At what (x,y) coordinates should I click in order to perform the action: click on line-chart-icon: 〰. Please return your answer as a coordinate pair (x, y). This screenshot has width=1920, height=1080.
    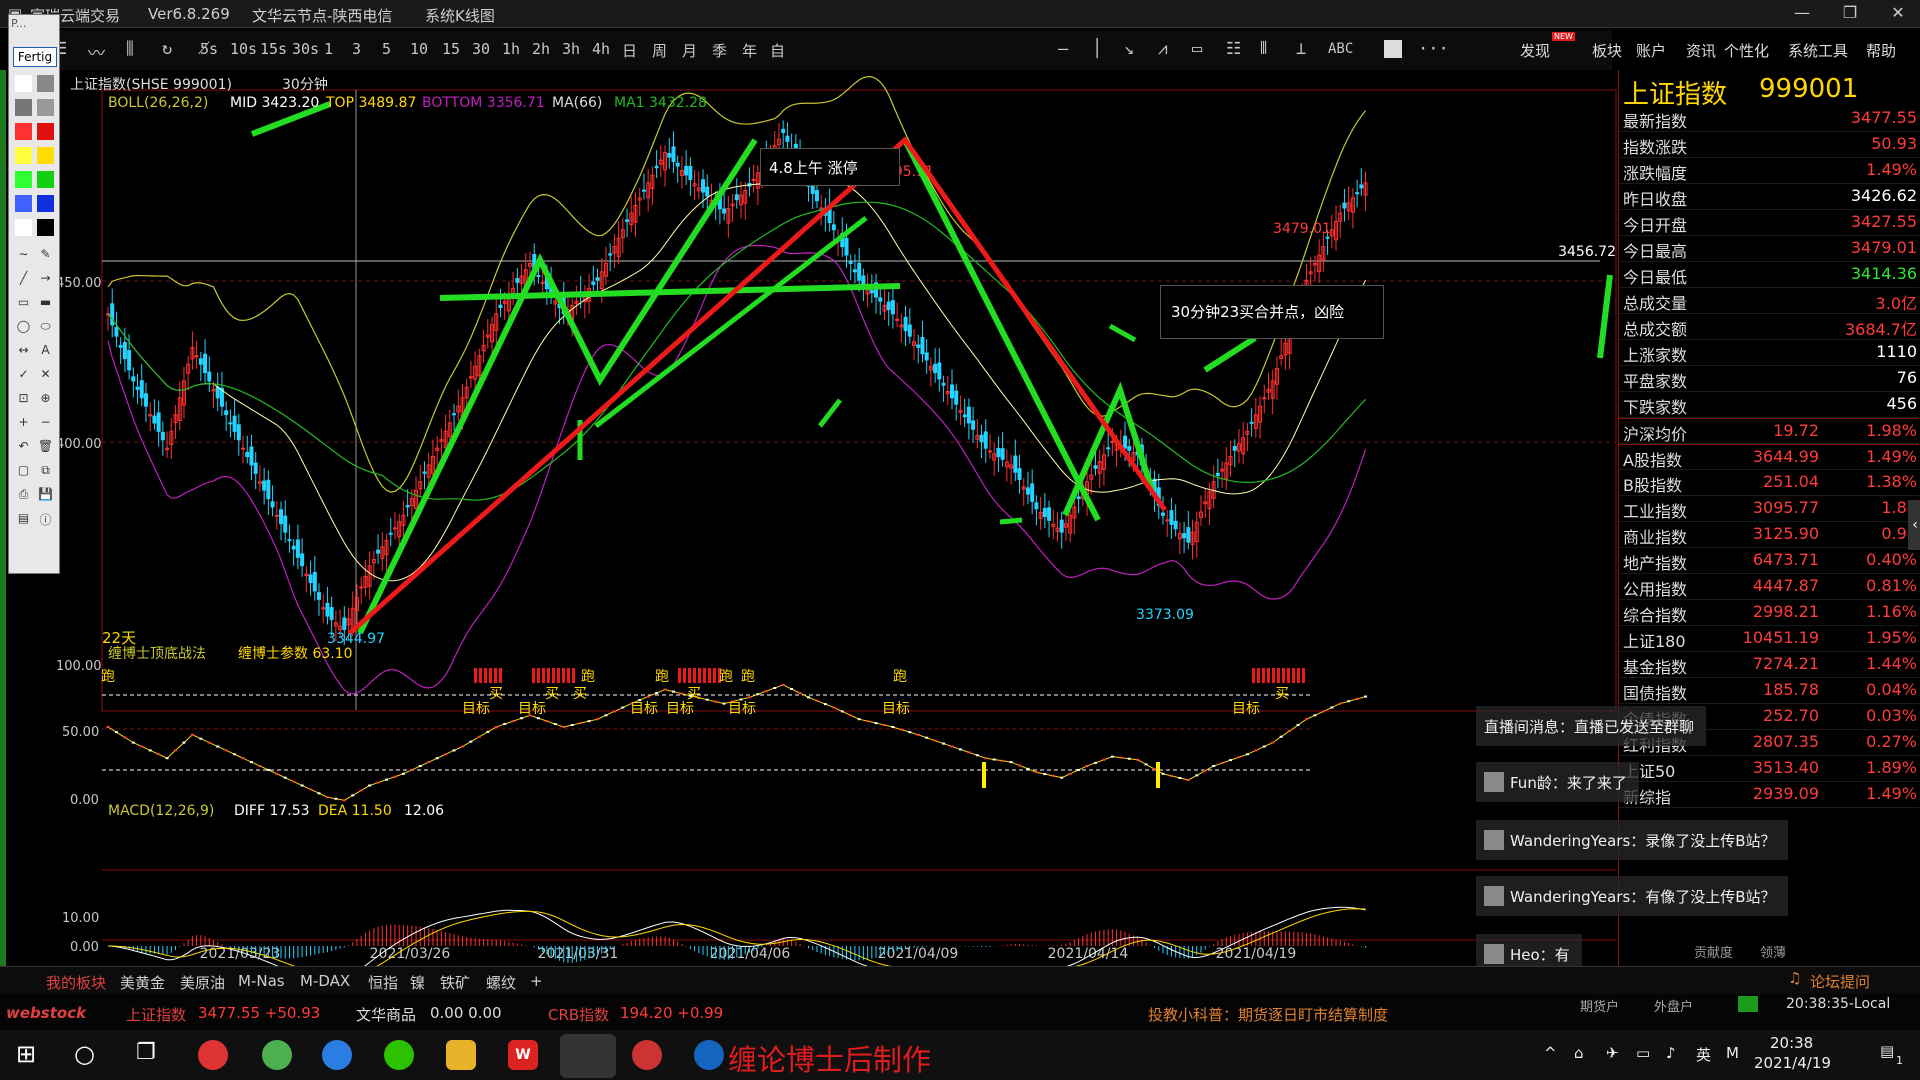
    Looking at the image, I should click on (96, 51).